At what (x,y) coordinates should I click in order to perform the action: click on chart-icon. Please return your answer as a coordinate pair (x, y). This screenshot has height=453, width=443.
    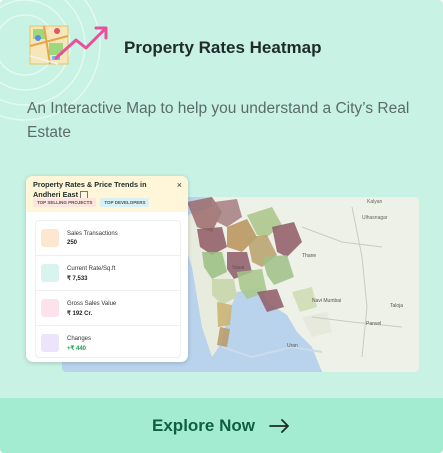
    Looking at the image, I should click on (50, 273).